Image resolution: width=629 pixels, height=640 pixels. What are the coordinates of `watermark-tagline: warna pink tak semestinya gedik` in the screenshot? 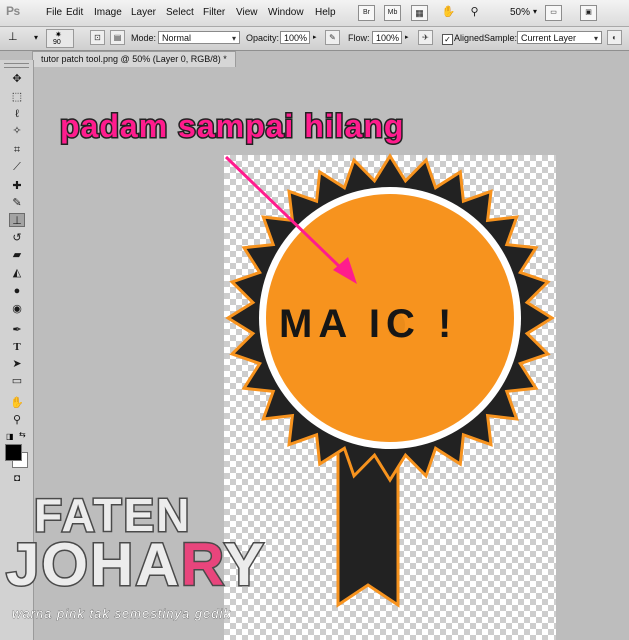 It's located at (121, 614).